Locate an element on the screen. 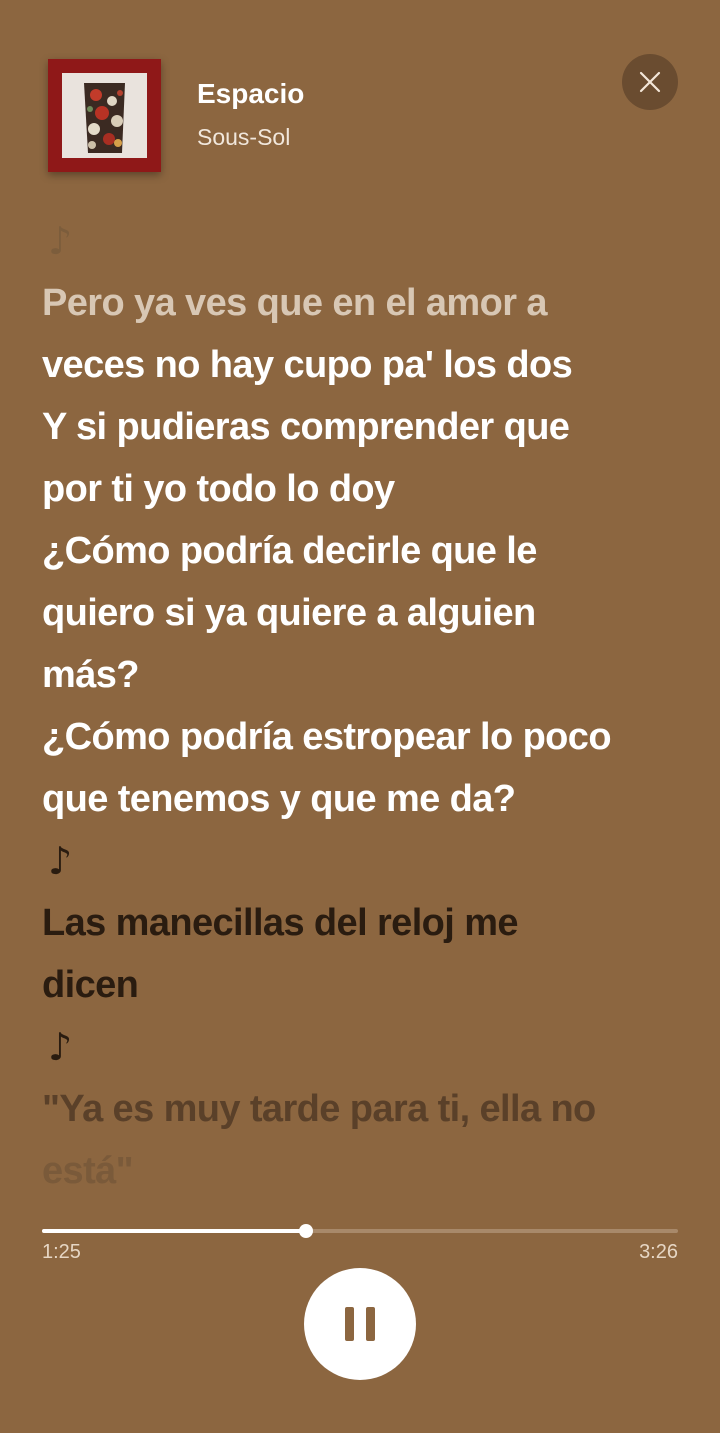 Image resolution: width=720 pixels, height=1433 pixels. lyric-line: dicen is located at coordinates (367, 985).